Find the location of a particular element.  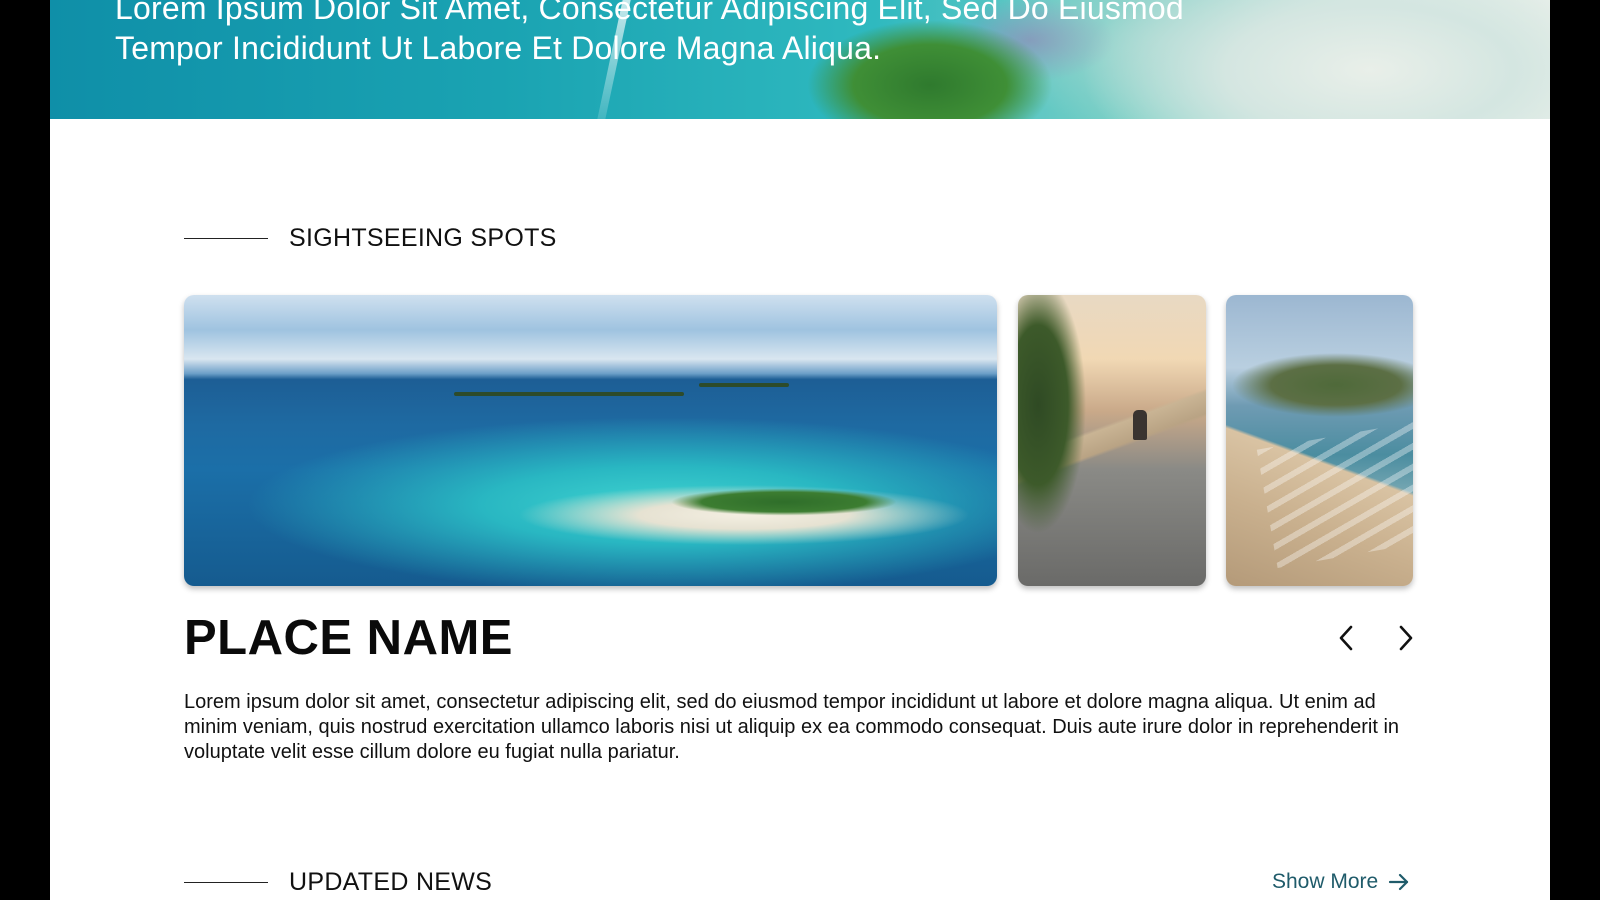

next-slide-button is located at coordinates (1406, 638).